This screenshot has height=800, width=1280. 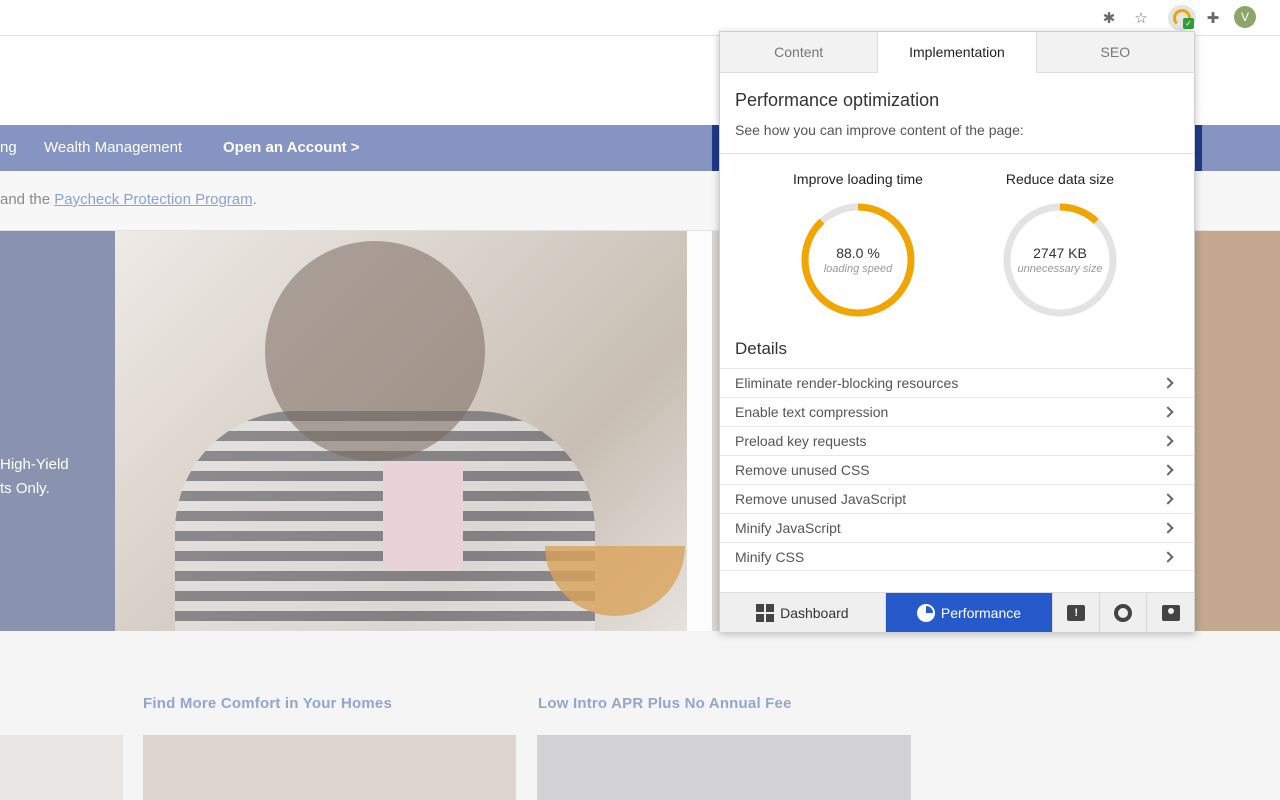 I want to click on feedback-button: !, so click(x=1077, y=612).